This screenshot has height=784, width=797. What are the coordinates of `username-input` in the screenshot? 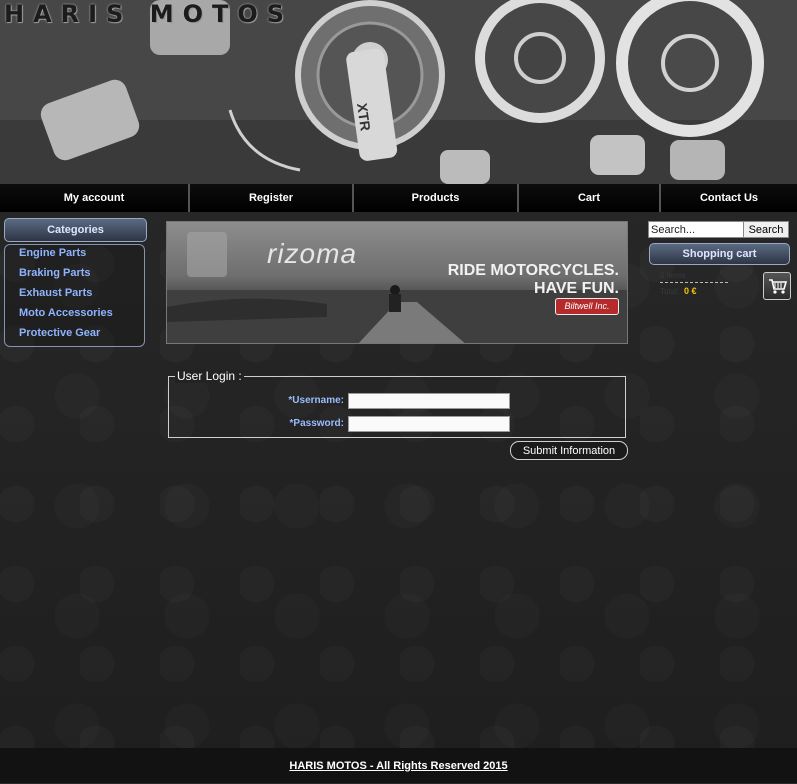 It's located at (429, 401).